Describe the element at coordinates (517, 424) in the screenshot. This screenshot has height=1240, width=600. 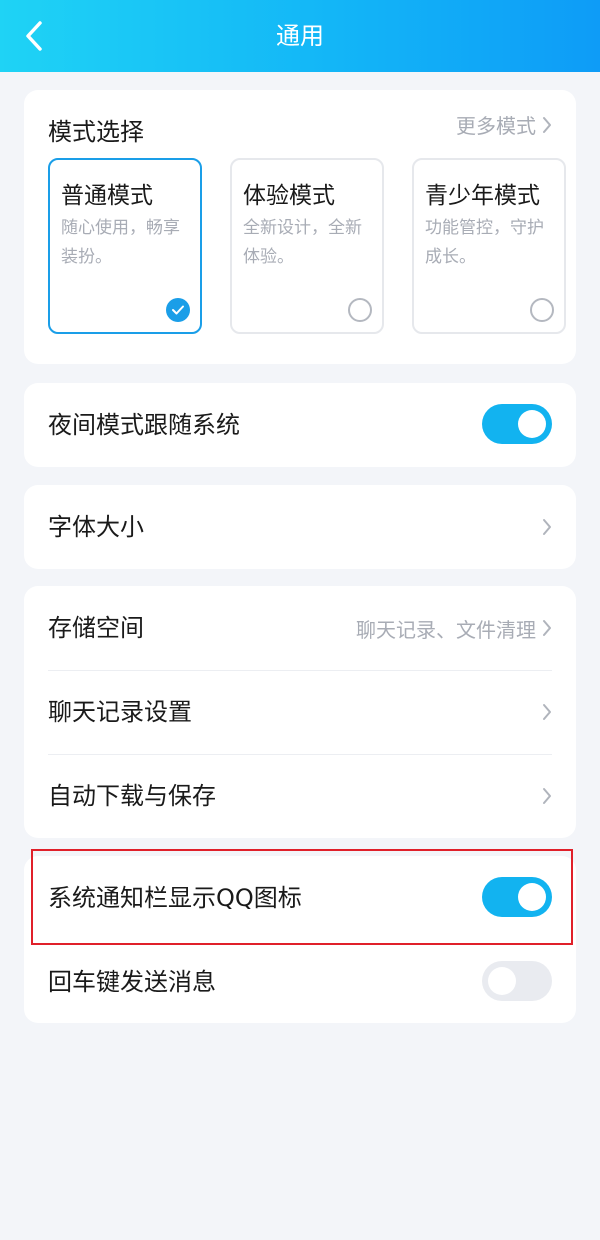
I see `night-mode-toggle` at that location.